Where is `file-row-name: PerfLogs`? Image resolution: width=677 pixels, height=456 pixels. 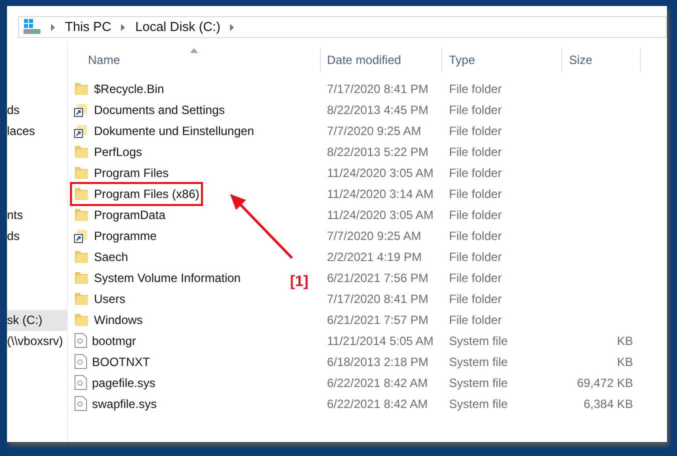 file-row-name: PerfLogs is located at coordinates (108, 152).